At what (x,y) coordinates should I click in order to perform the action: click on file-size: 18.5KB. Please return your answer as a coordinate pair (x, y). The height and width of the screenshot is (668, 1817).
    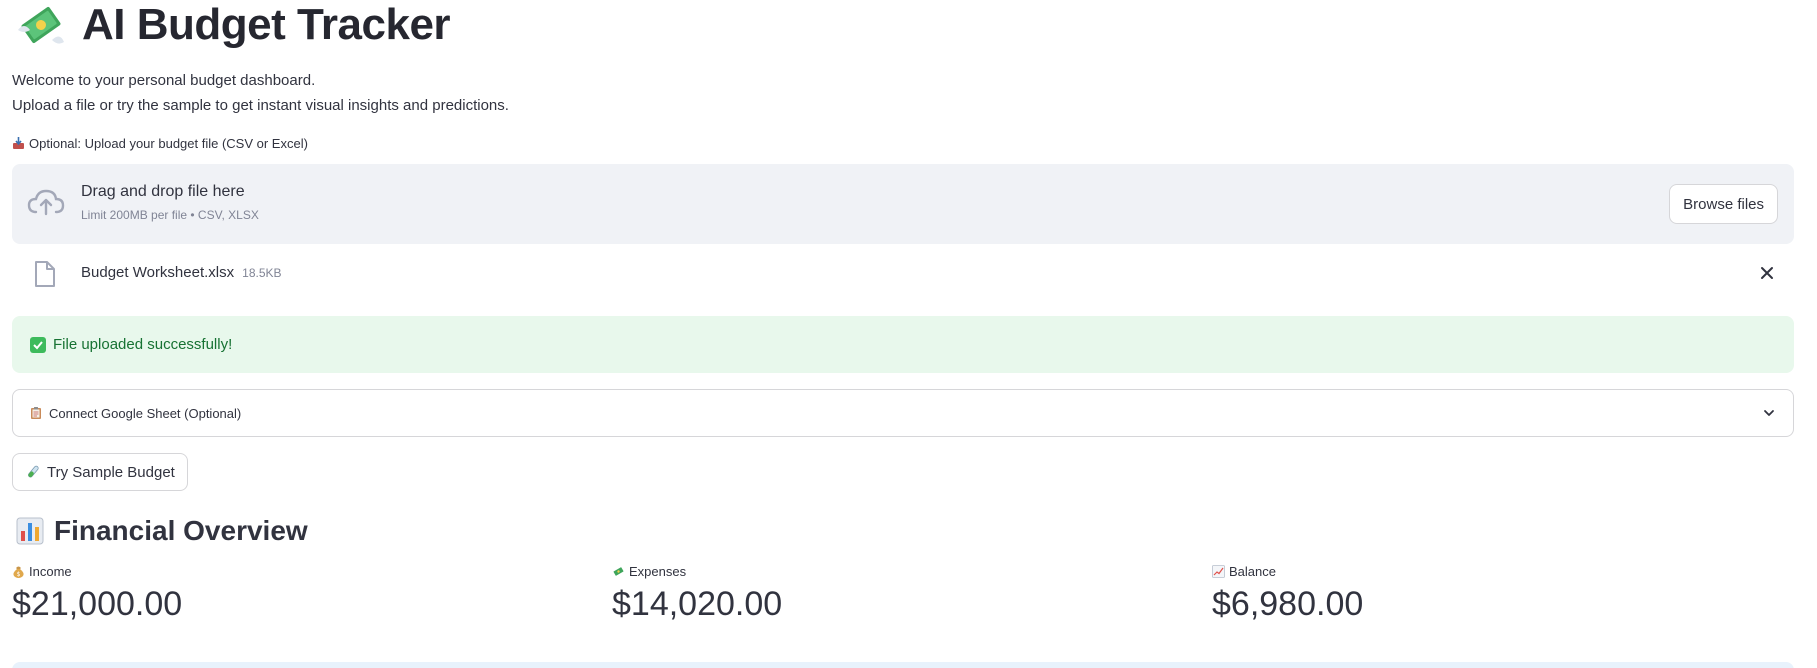
    Looking at the image, I should click on (262, 273).